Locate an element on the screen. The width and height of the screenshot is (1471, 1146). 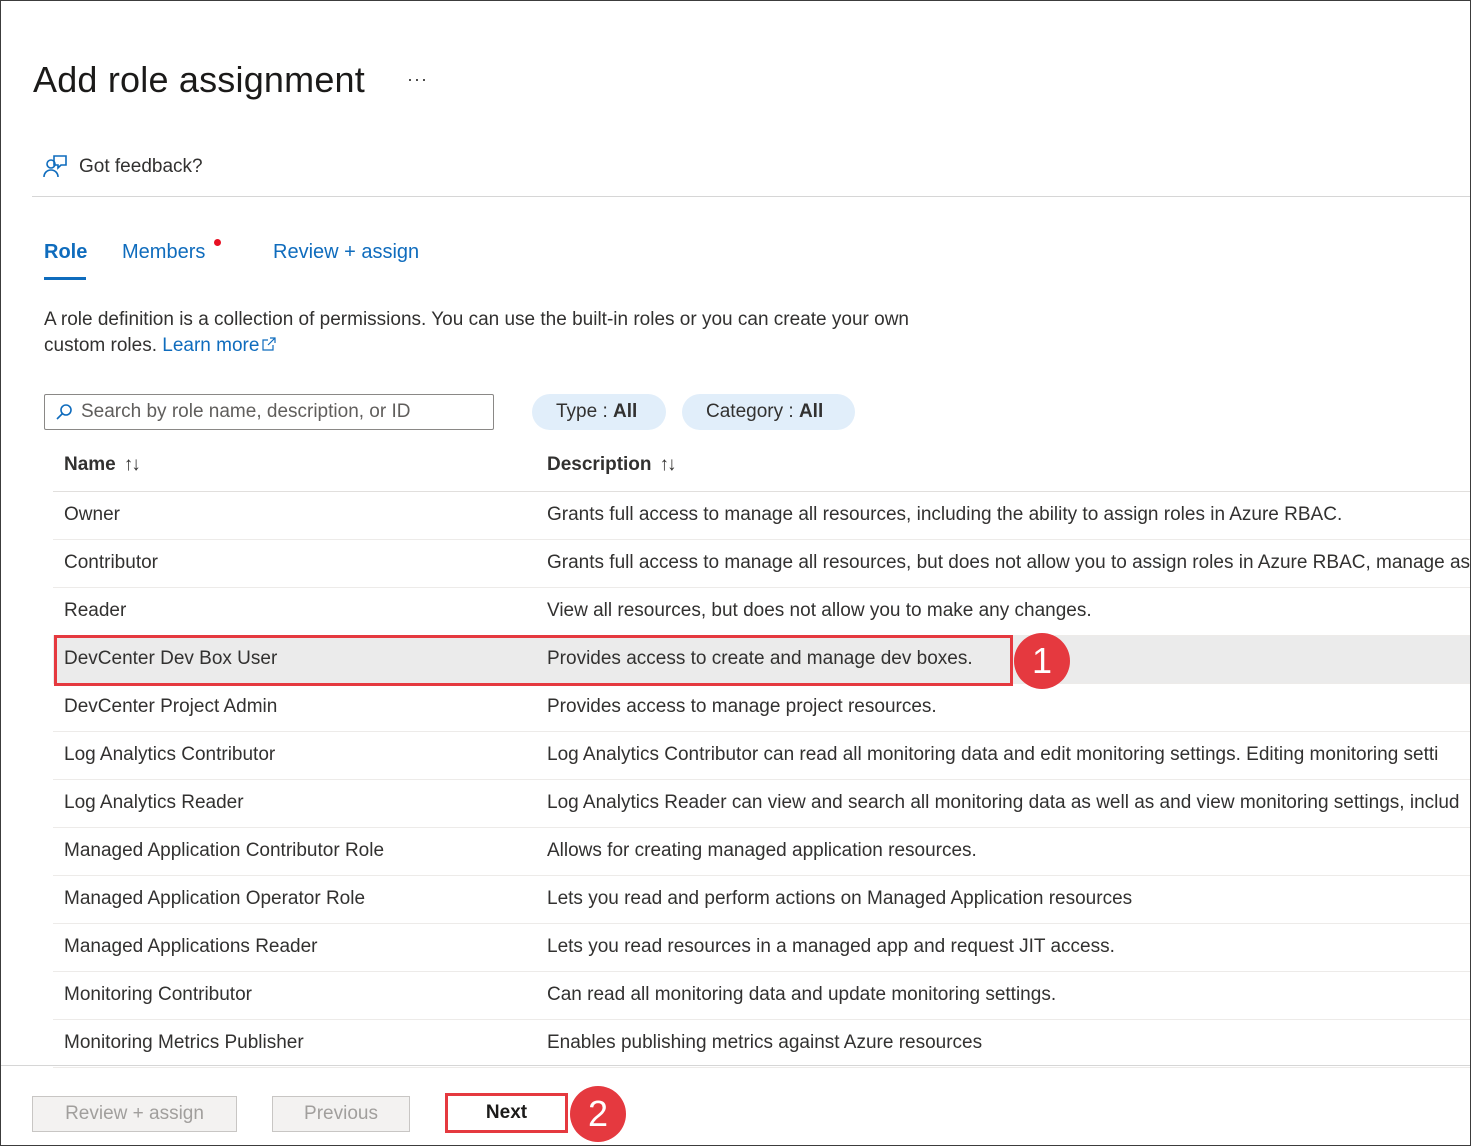
search-icon is located at coordinates (64, 412).